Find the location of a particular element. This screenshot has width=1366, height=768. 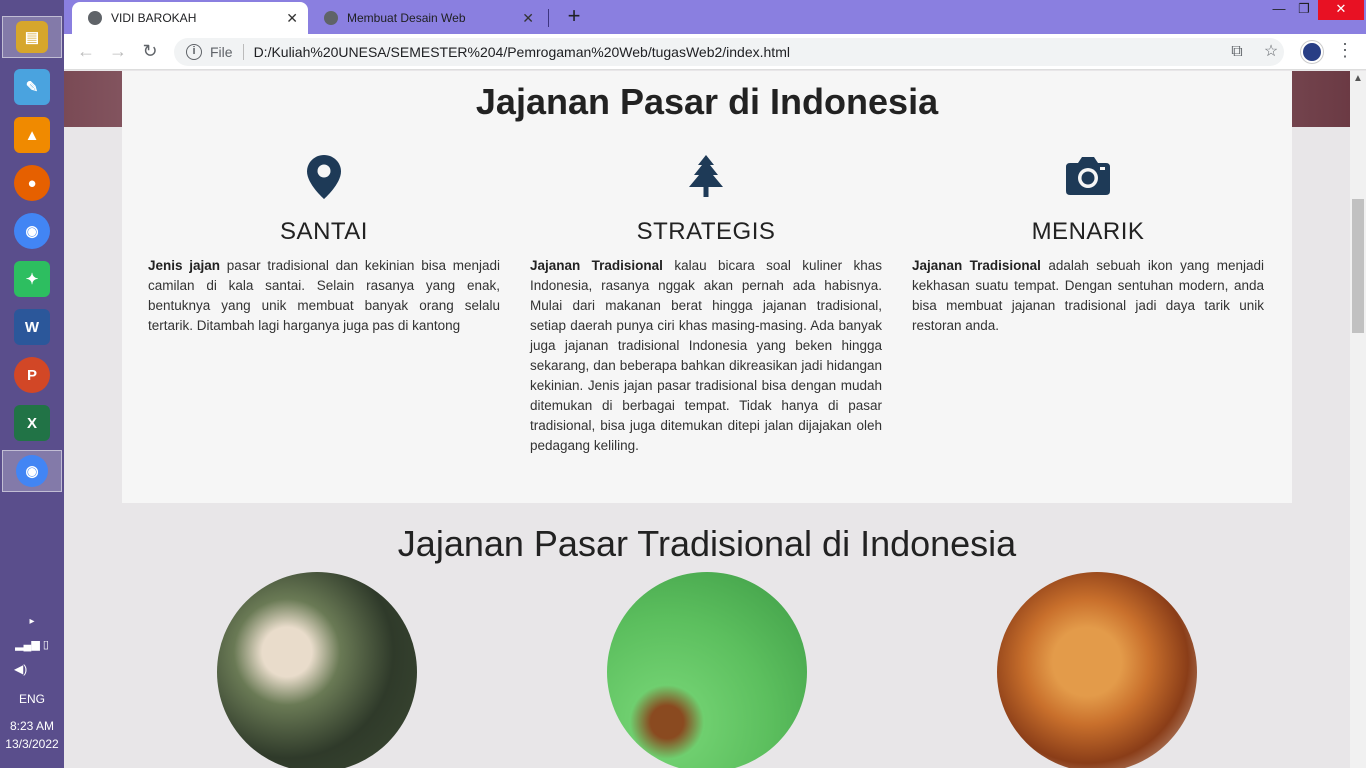

page-scrollbar: ▲ is located at coordinates (1358, 419).